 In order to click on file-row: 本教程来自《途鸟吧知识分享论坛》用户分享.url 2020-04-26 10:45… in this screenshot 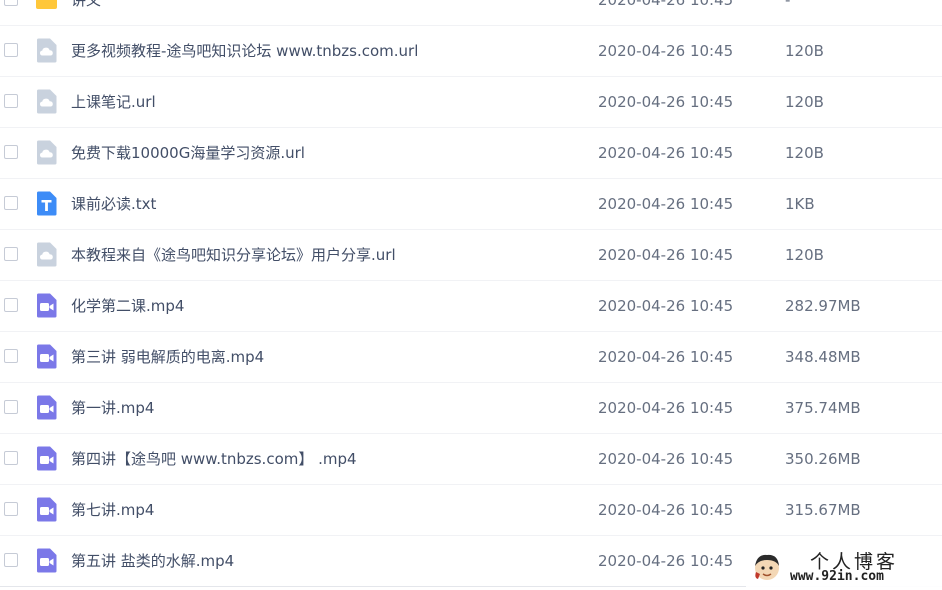, I will do `click(471, 255)`.